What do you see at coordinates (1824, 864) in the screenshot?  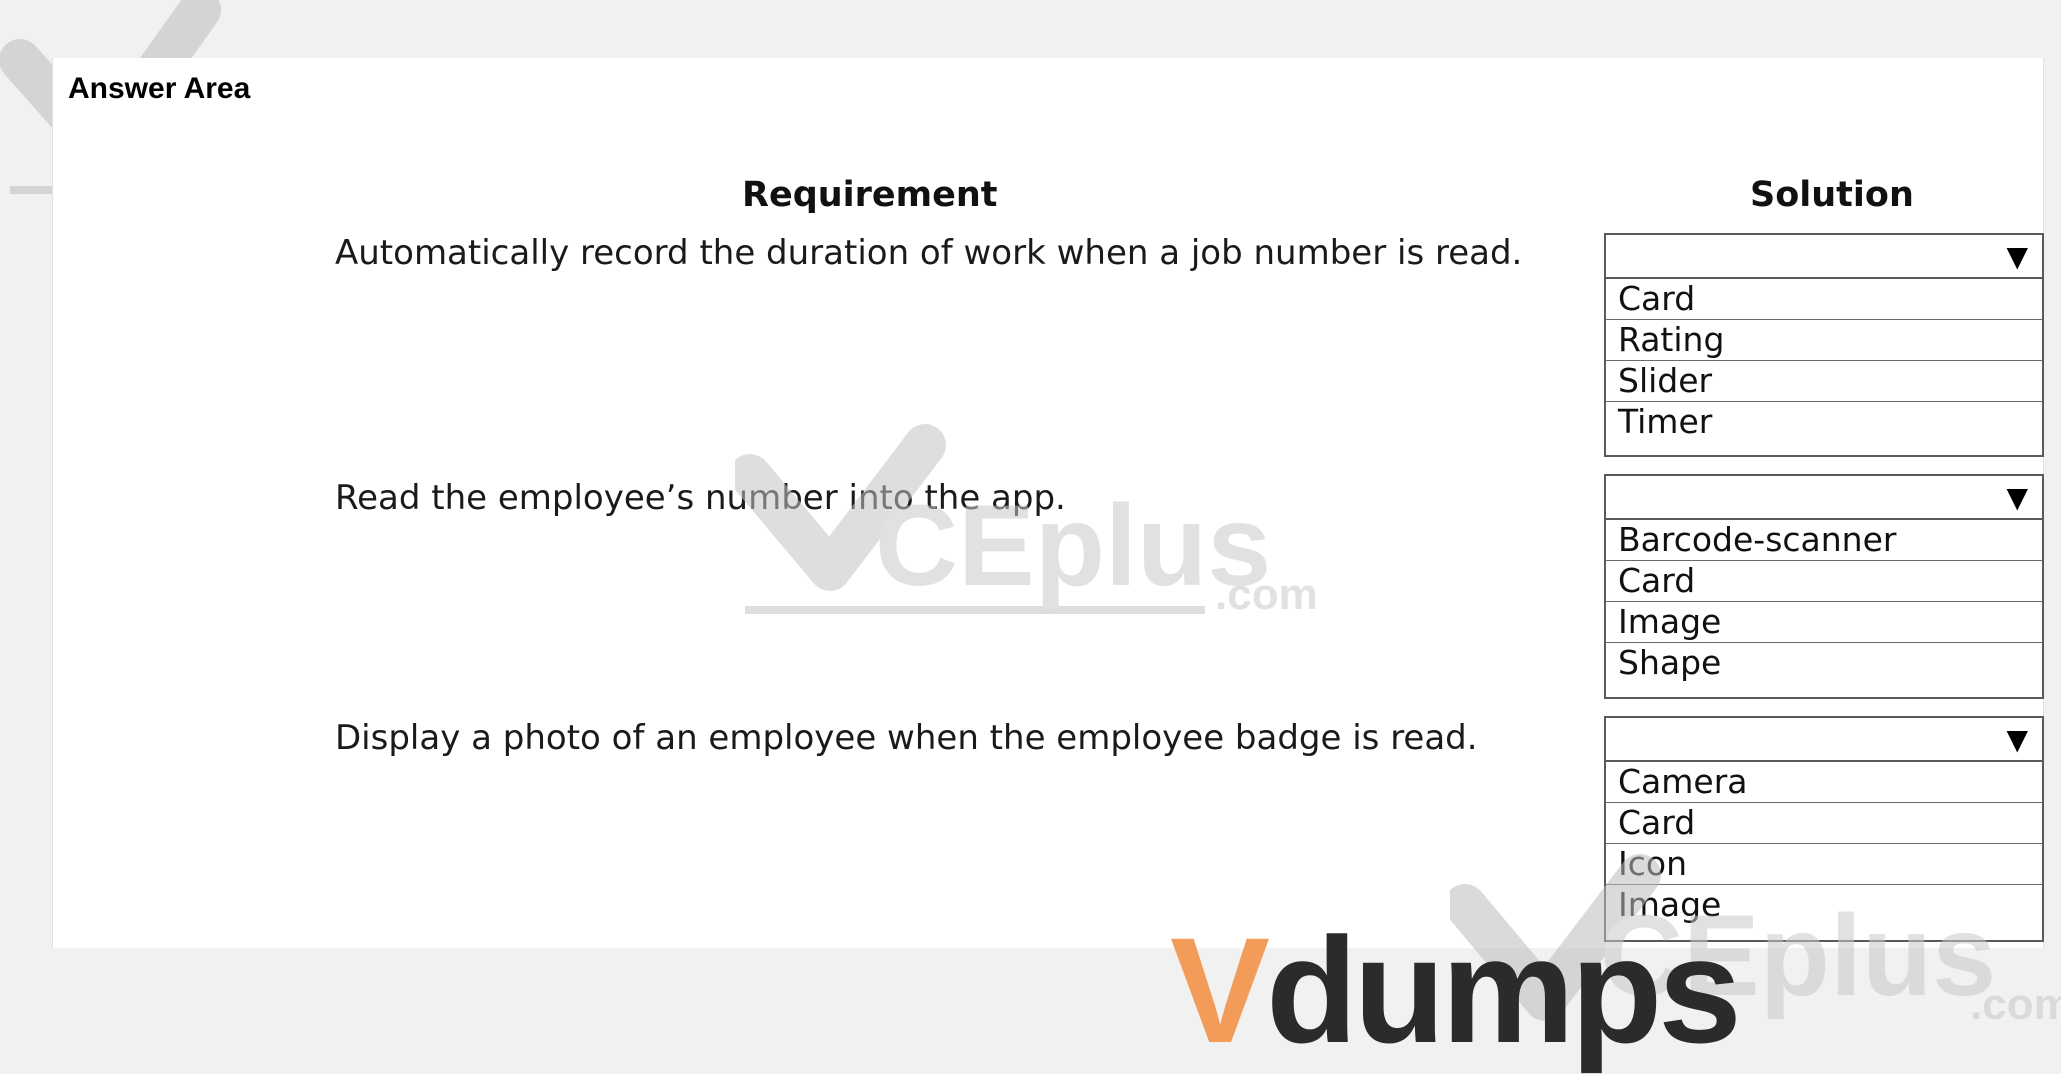 I see `dropdown-option: Icon` at bounding box center [1824, 864].